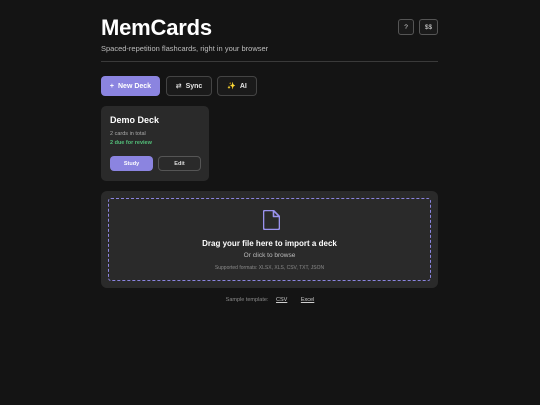  What do you see at coordinates (135, 86) in the screenshot?
I see `new-deck-label: New Deck` at bounding box center [135, 86].